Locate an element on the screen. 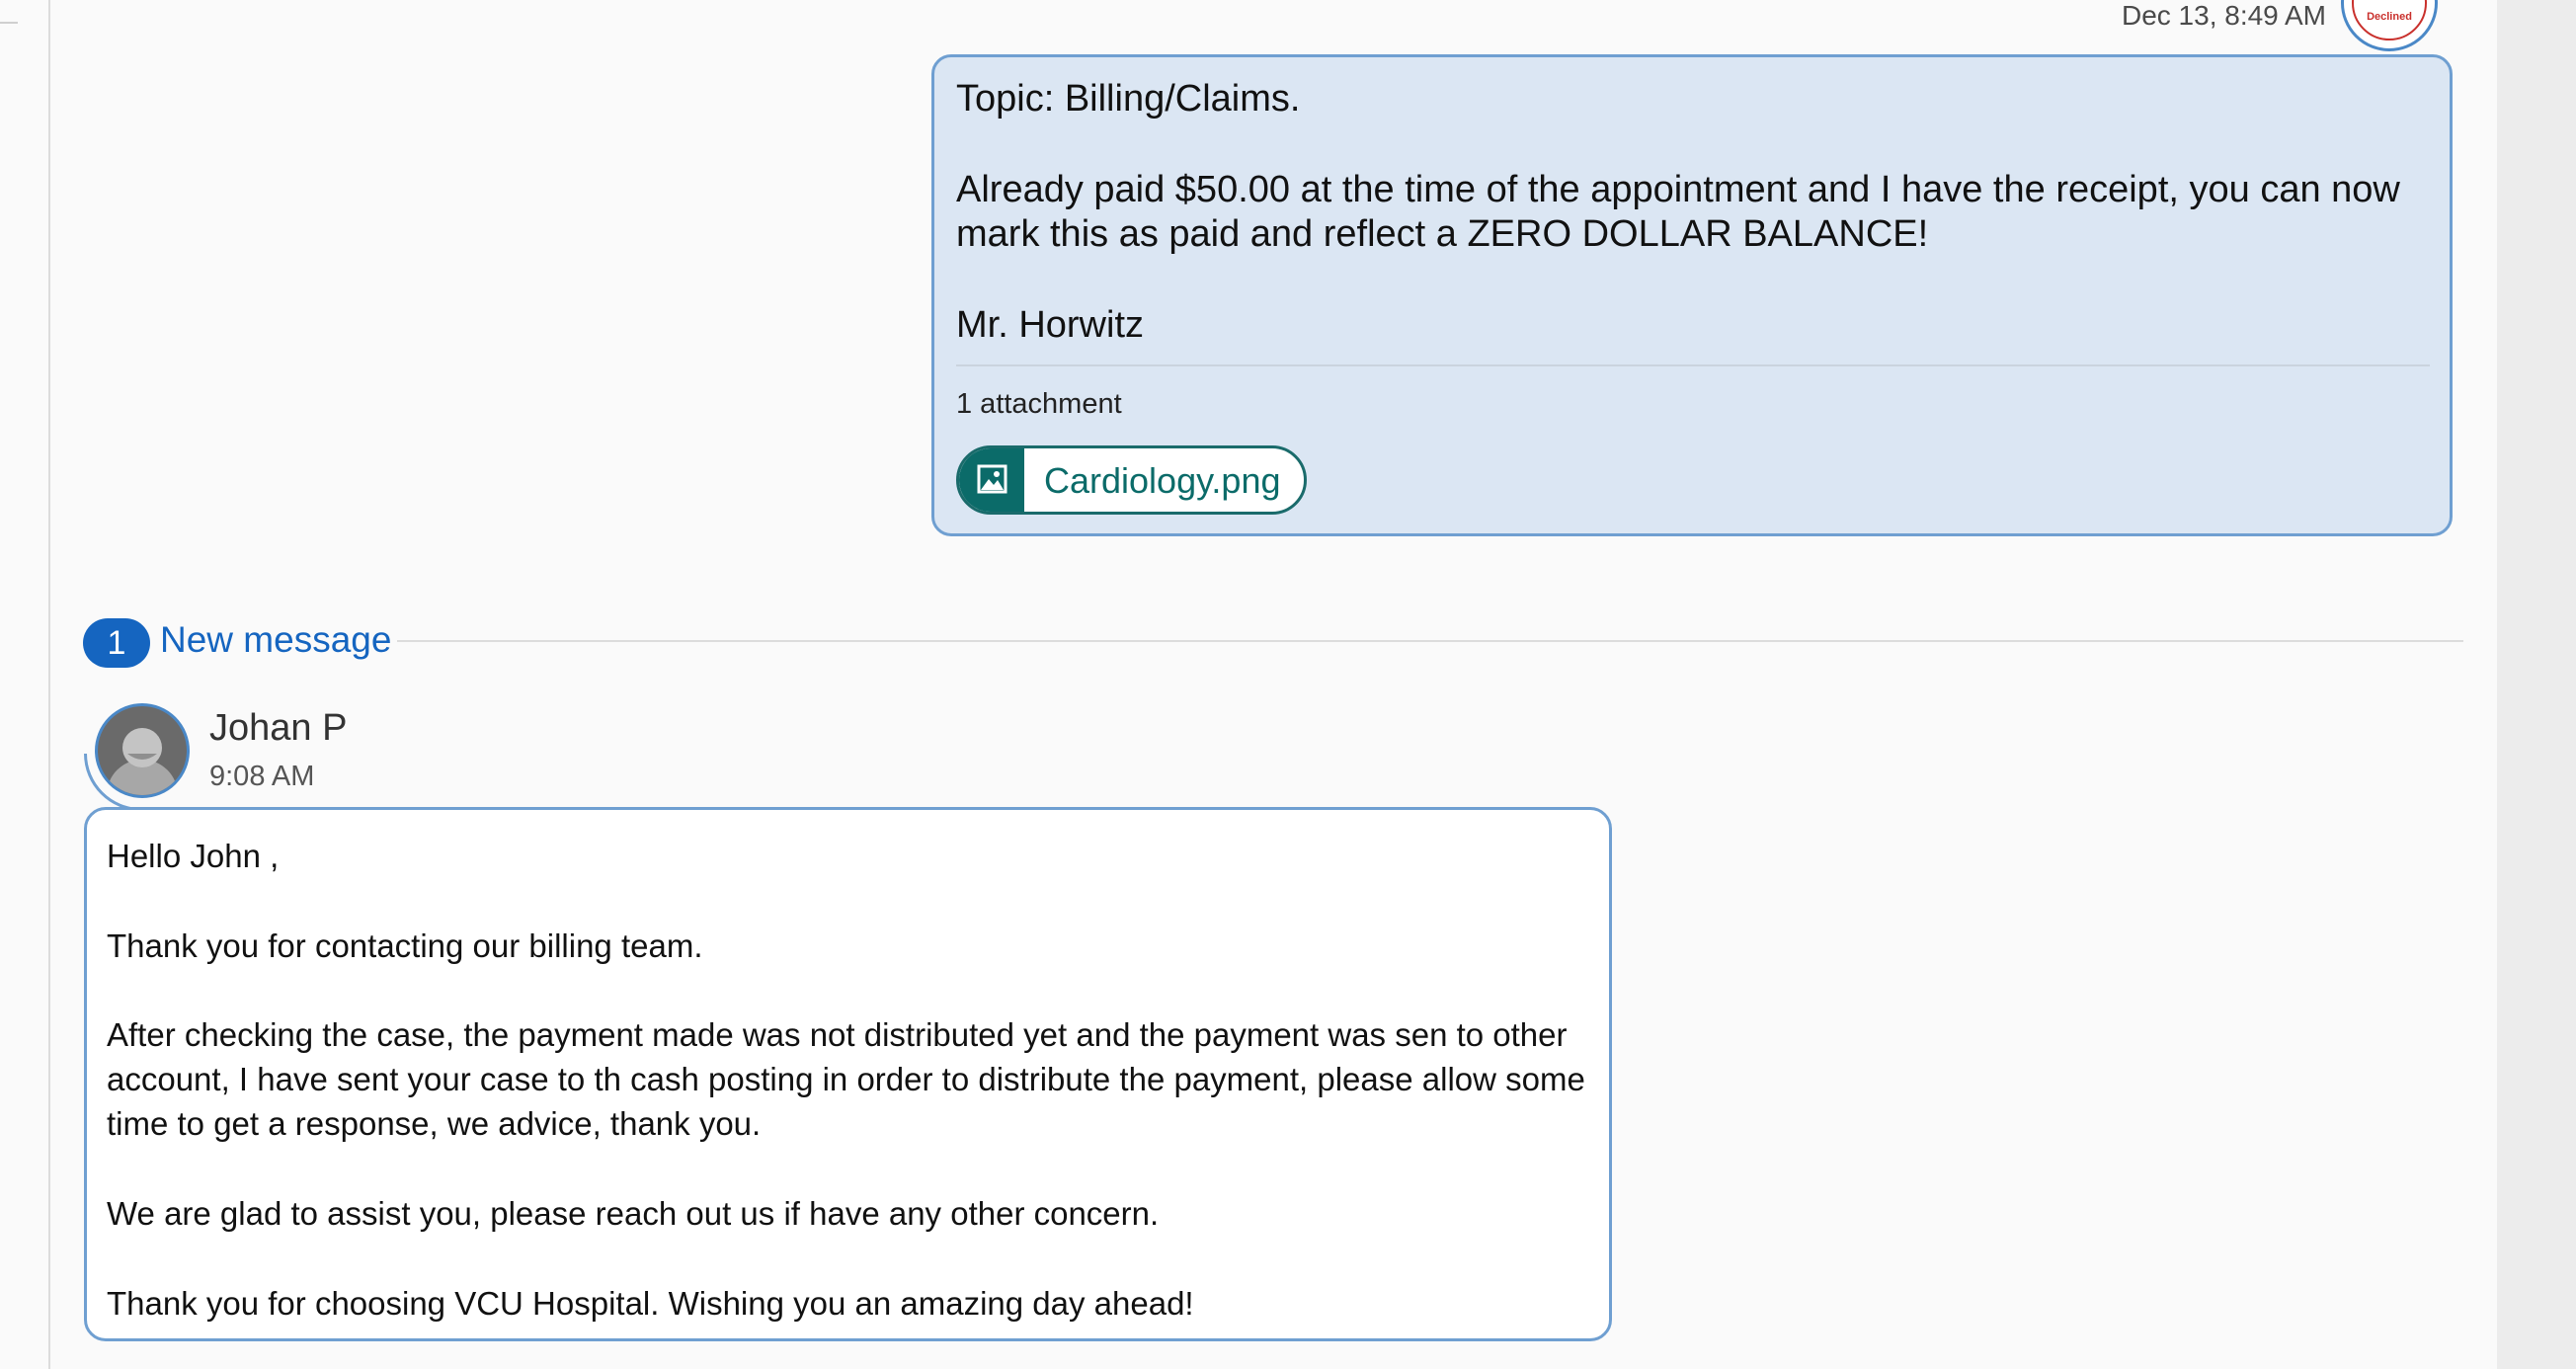  image-icon is located at coordinates (991, 480).